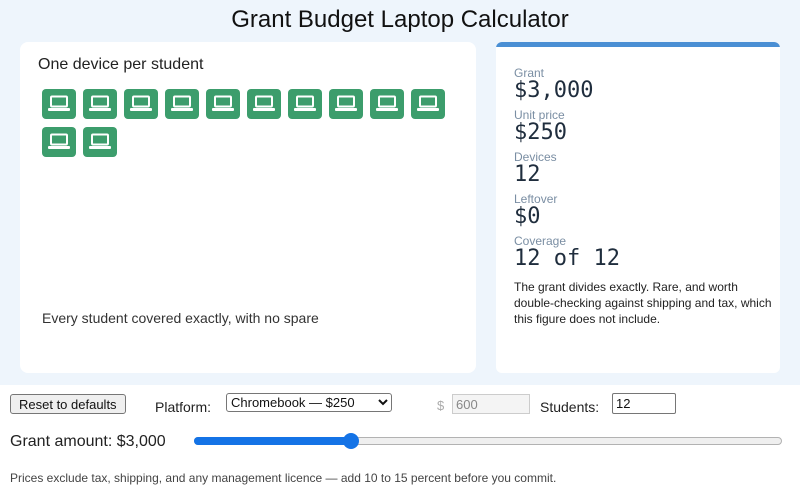  What do you see at coordinates (554, 90) in the screenshot?
I see `grant-value: $3,000` at bounding box center [554, 90].